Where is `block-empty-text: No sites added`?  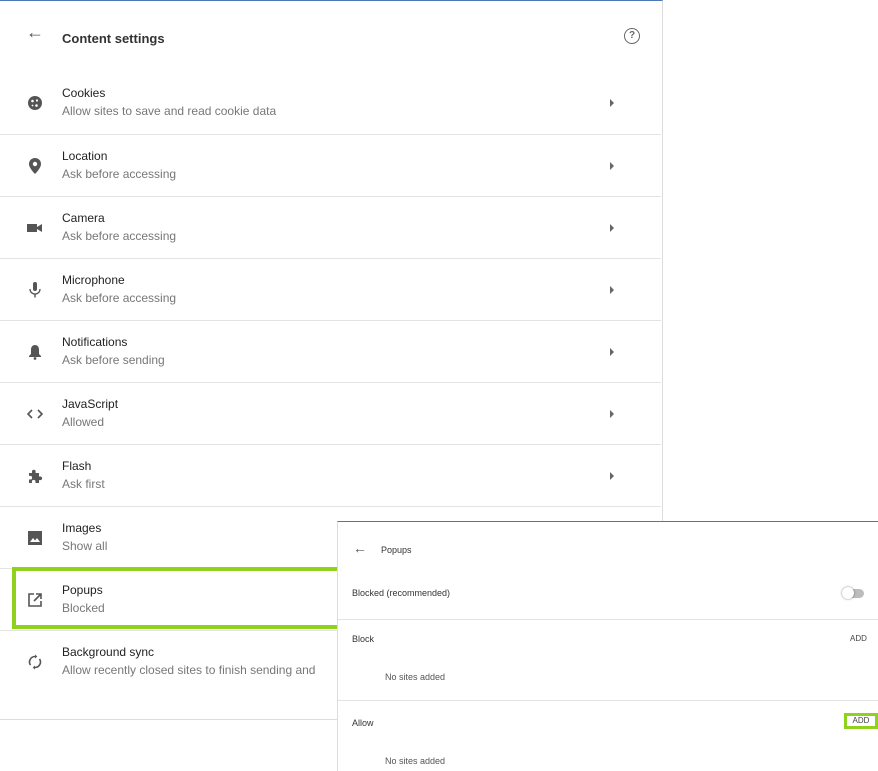
block-empty-text: No sites added is located at coordinates (415, 677).